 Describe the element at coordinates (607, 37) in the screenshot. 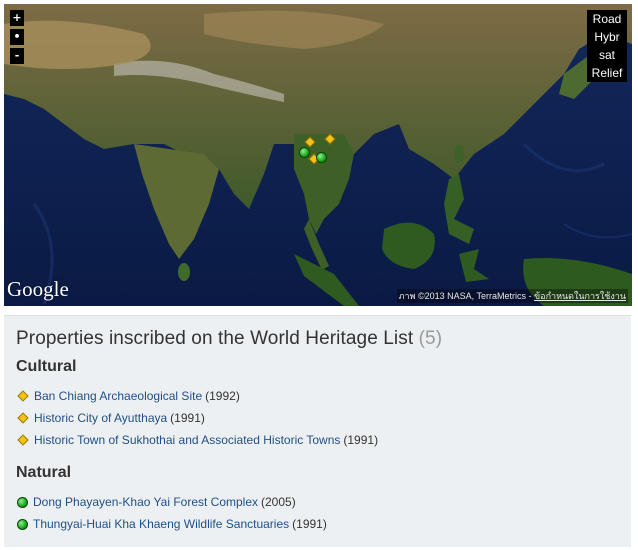

I see `map-type-hybrid: Hybr` at that location.